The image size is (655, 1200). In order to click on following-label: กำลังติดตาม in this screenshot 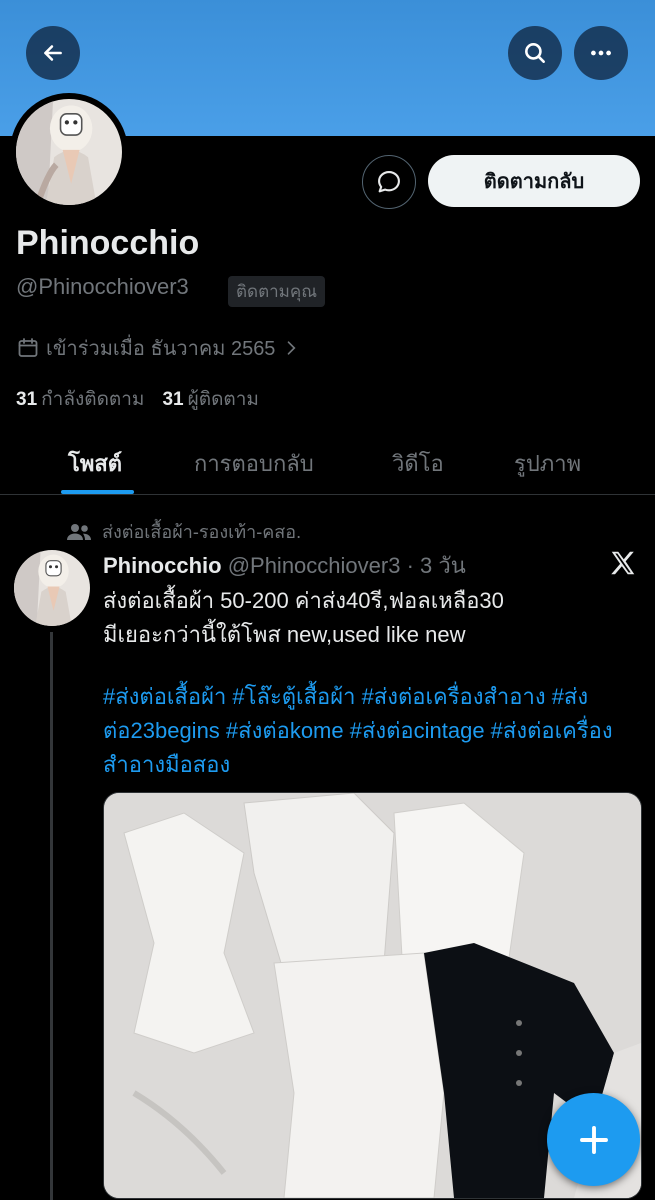, I will do `click(93, 399)`.